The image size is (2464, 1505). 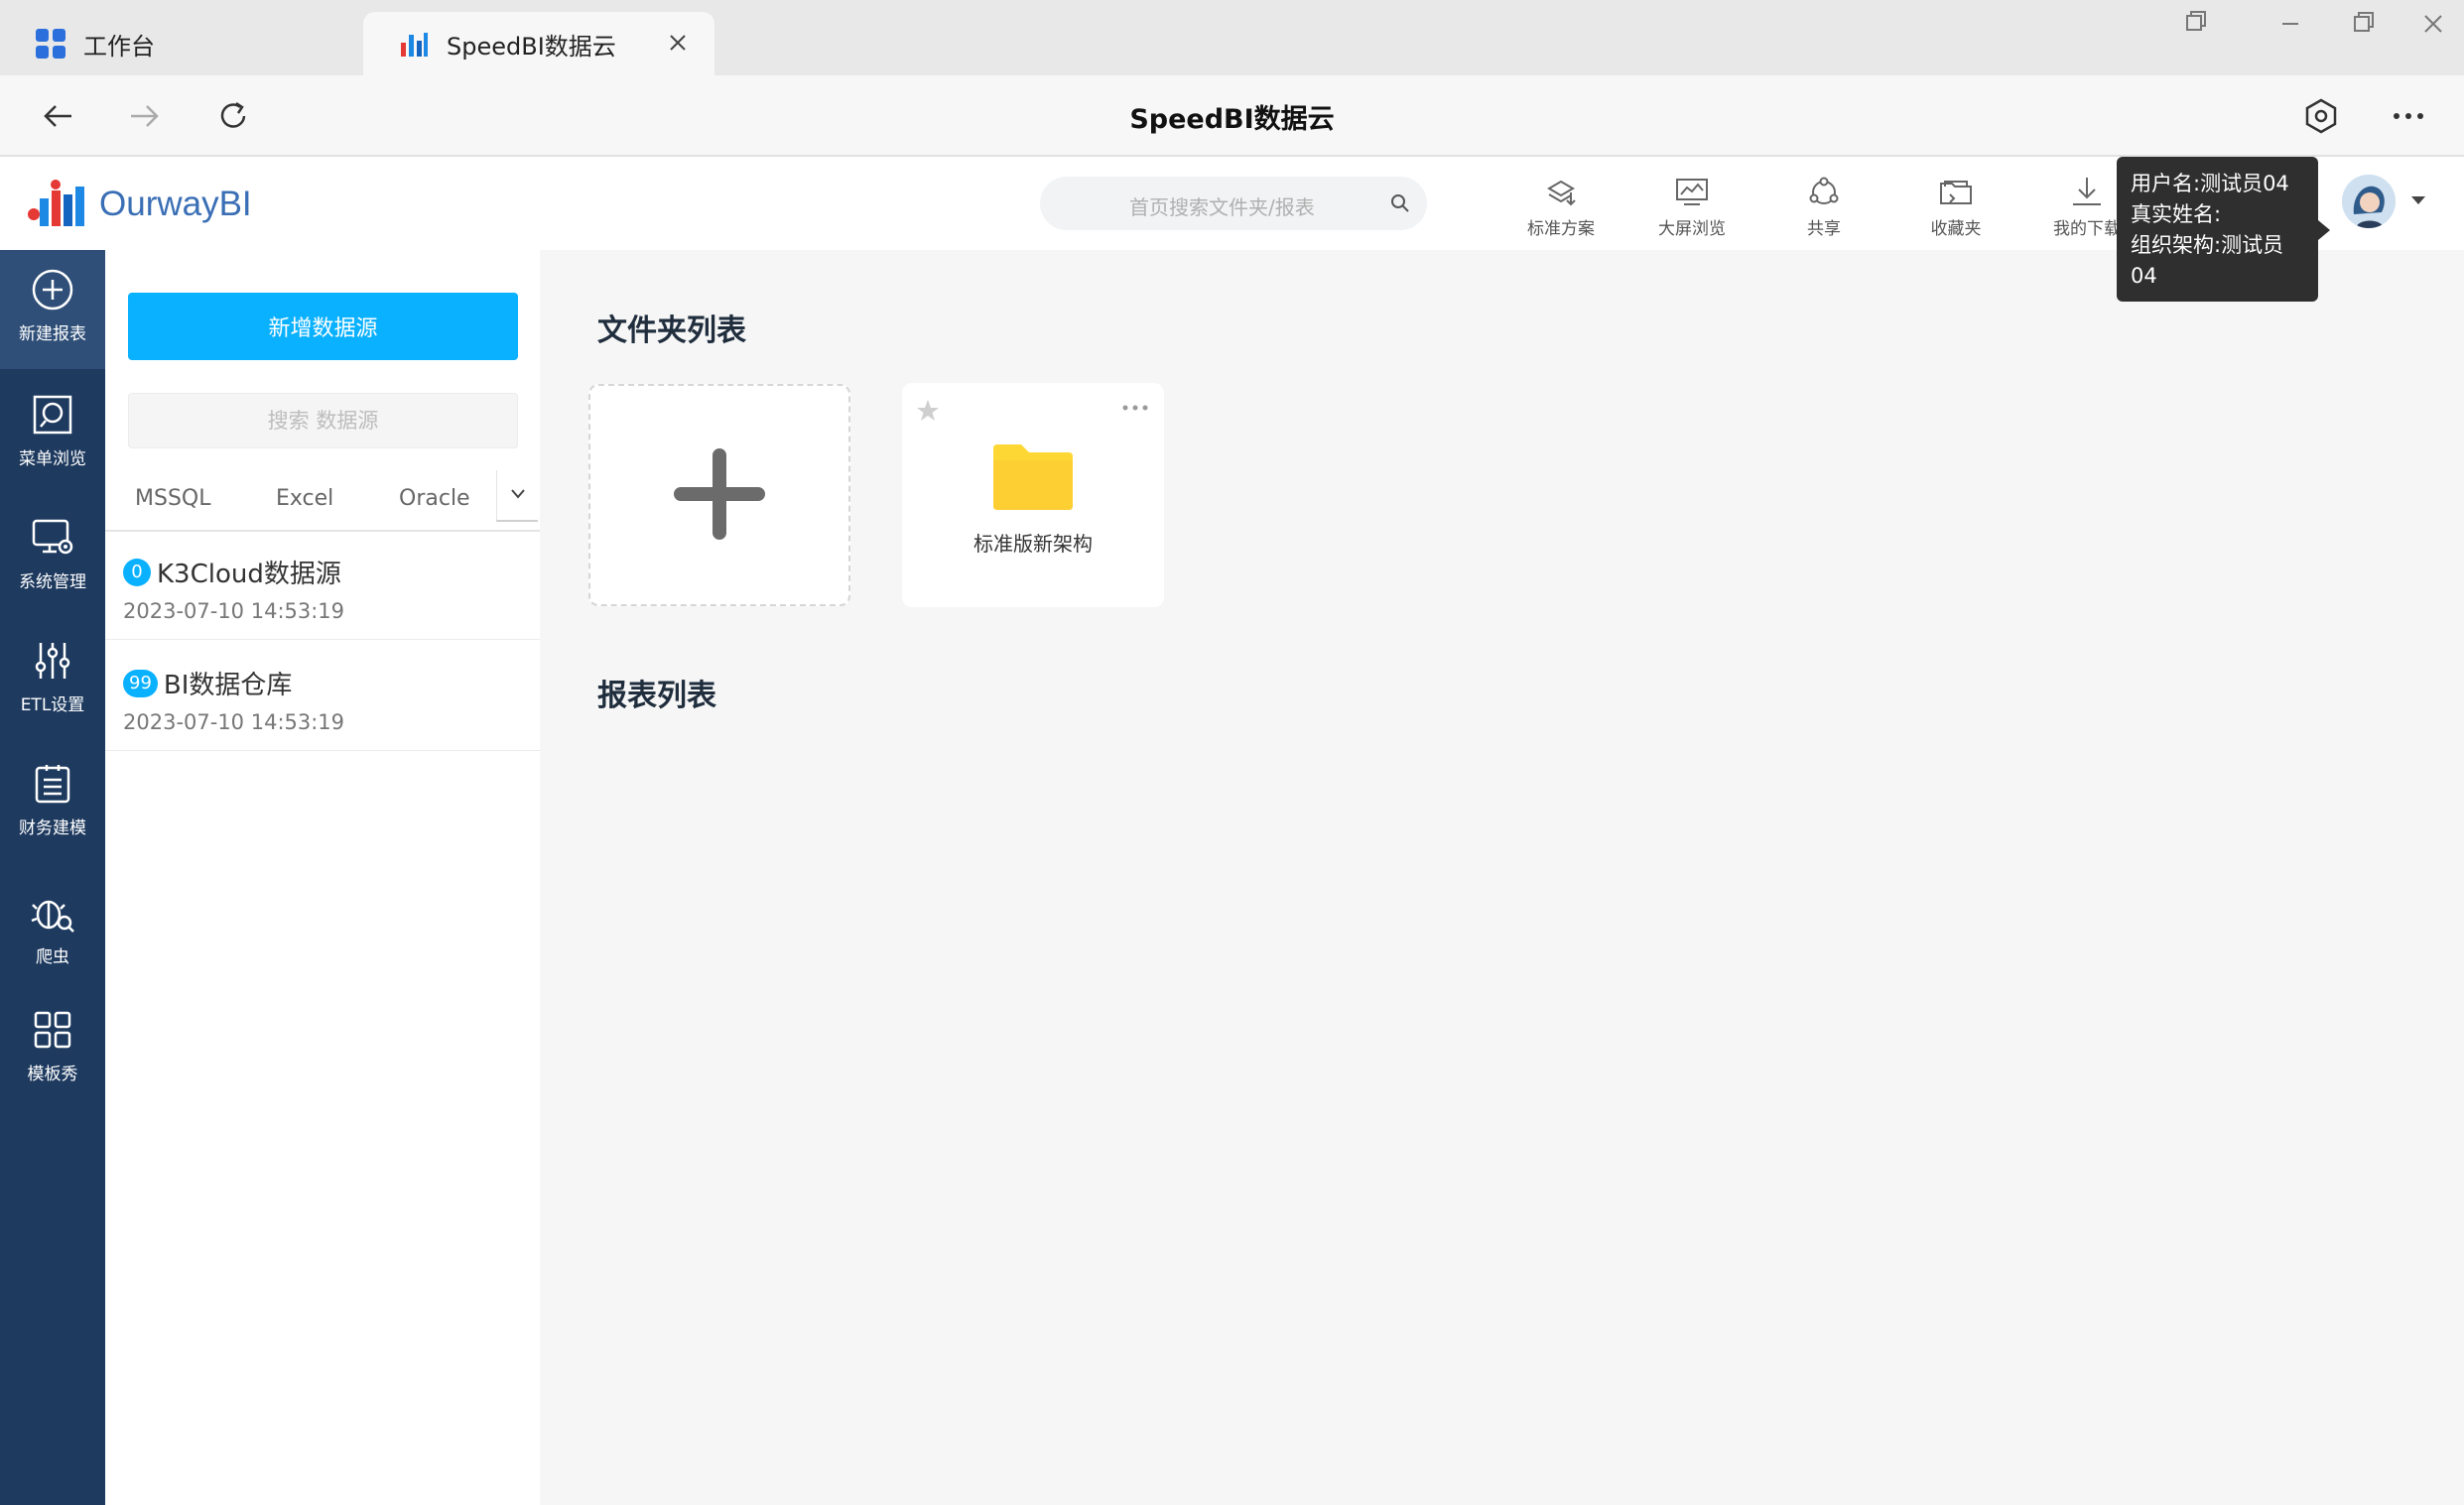 I want to click on datasource-count-badge: 0, so click(x=137, y=572).